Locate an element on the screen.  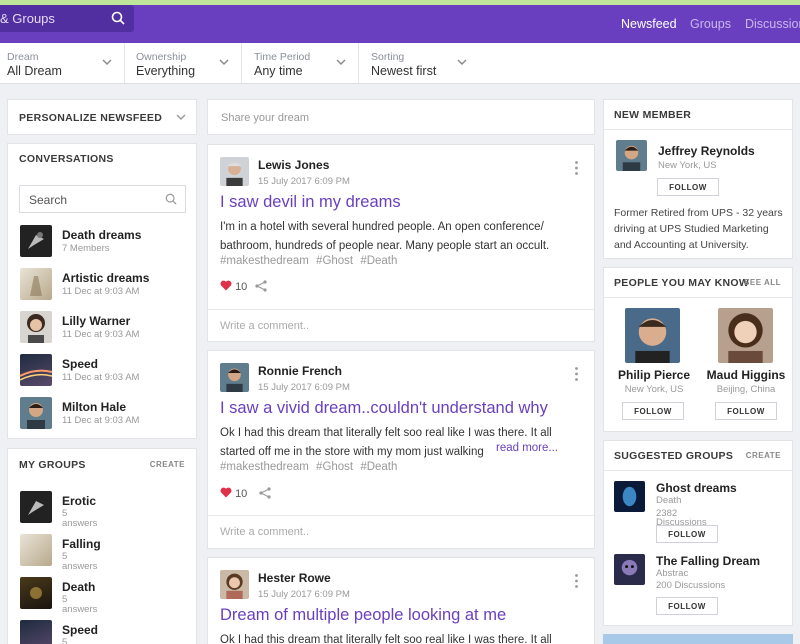
person-name: Philip Pierce is located at coordinates (654, 375).